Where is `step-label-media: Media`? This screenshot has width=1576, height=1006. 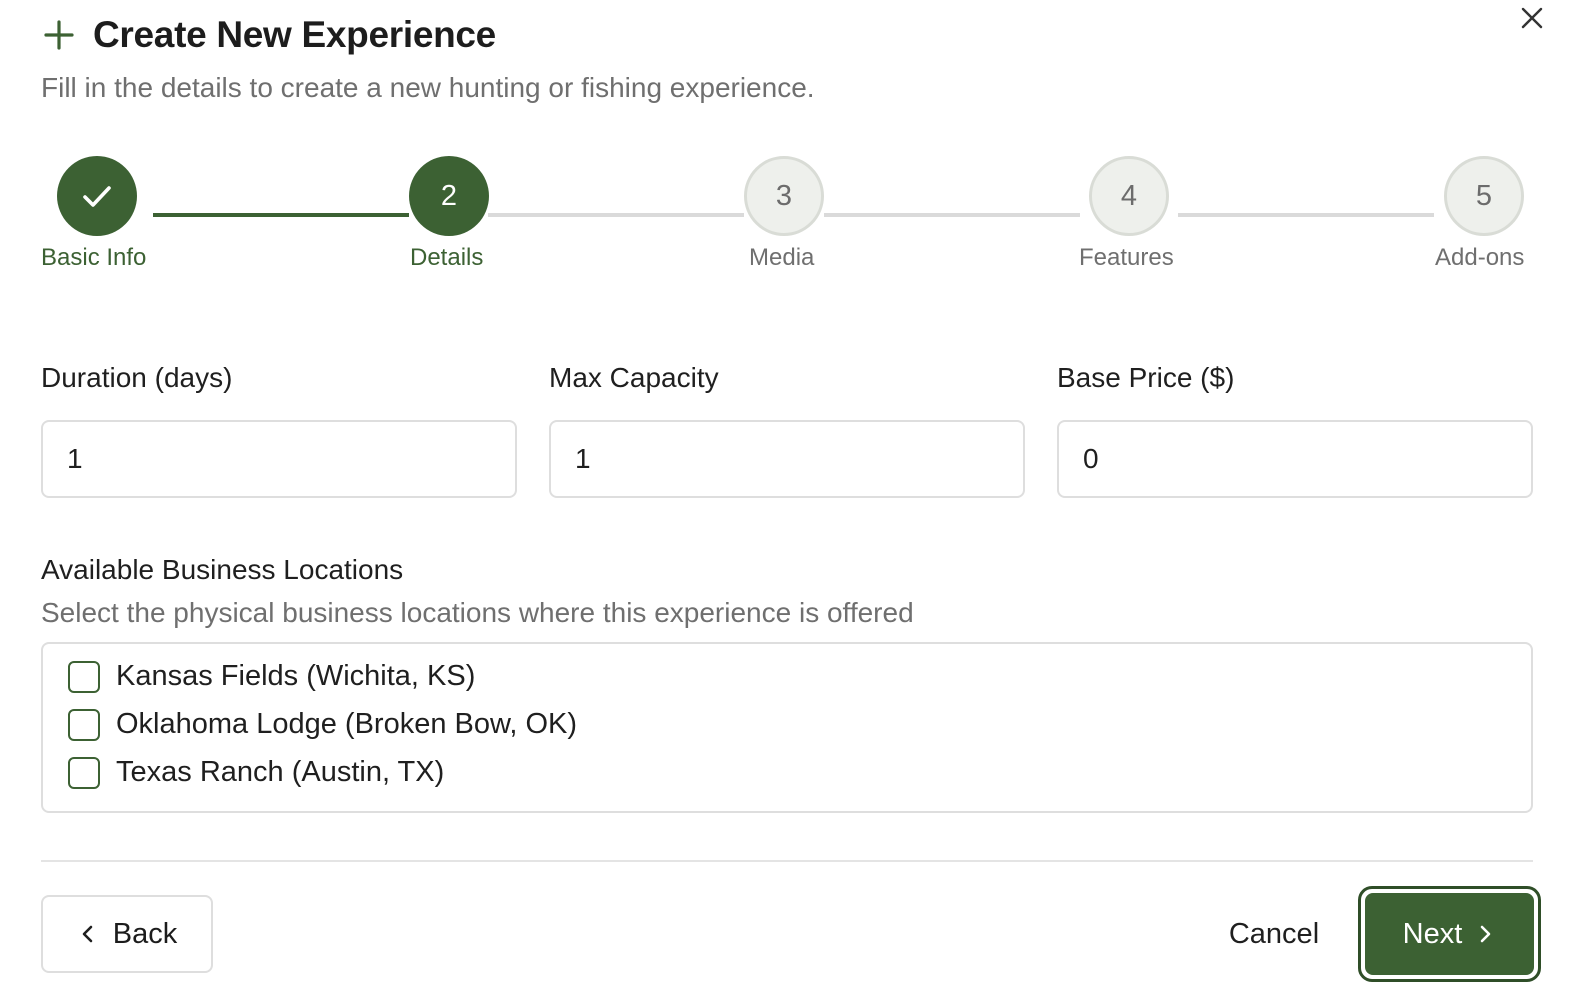
step-label-media: Media is located at coordinates (782, 257).